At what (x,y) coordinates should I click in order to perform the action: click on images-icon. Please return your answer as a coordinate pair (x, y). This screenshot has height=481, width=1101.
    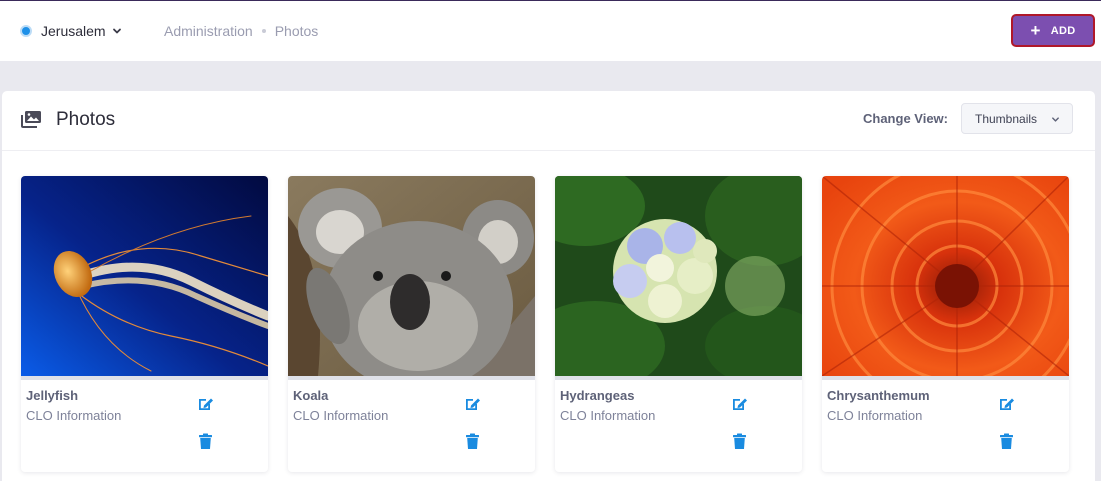
    Looking at the image, I should click on (31, 119).